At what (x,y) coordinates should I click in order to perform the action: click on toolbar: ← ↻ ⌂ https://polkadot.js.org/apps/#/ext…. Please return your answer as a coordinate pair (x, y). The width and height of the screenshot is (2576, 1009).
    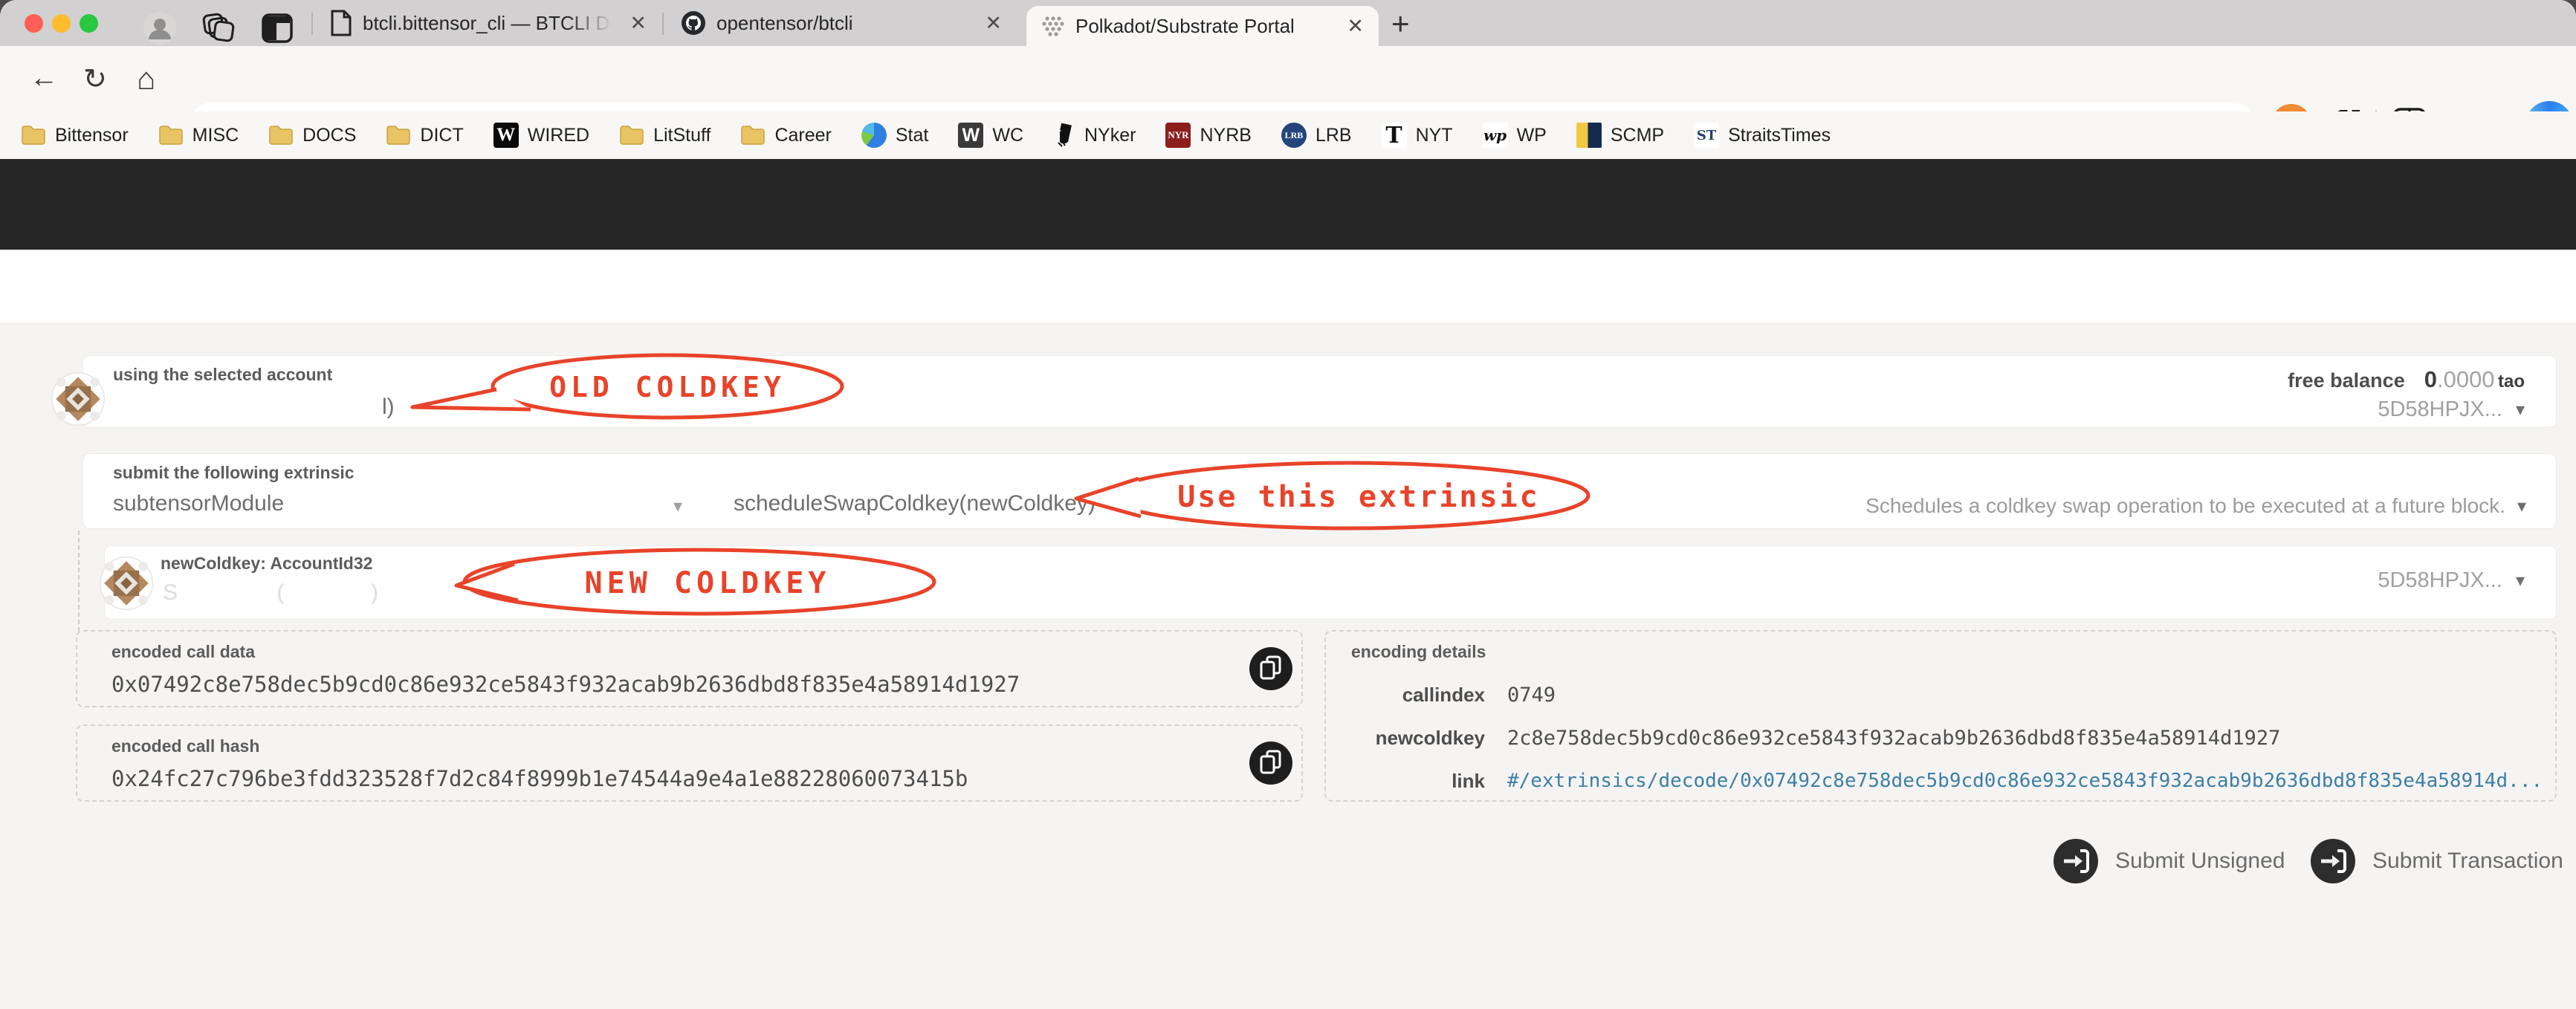
    Looking at the image, I should click on (1288, 97).